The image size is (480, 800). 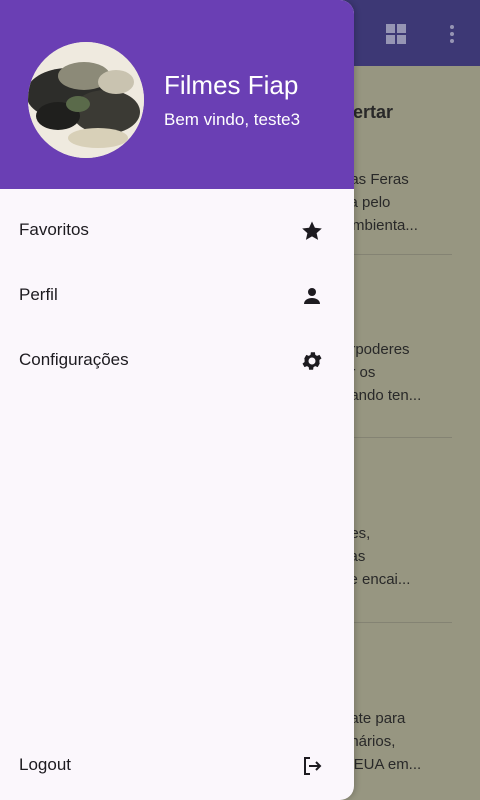 What do you see at coordinates (312, 230) in the screenshot?
I see `star-icon` at bounding box center [312, 230].